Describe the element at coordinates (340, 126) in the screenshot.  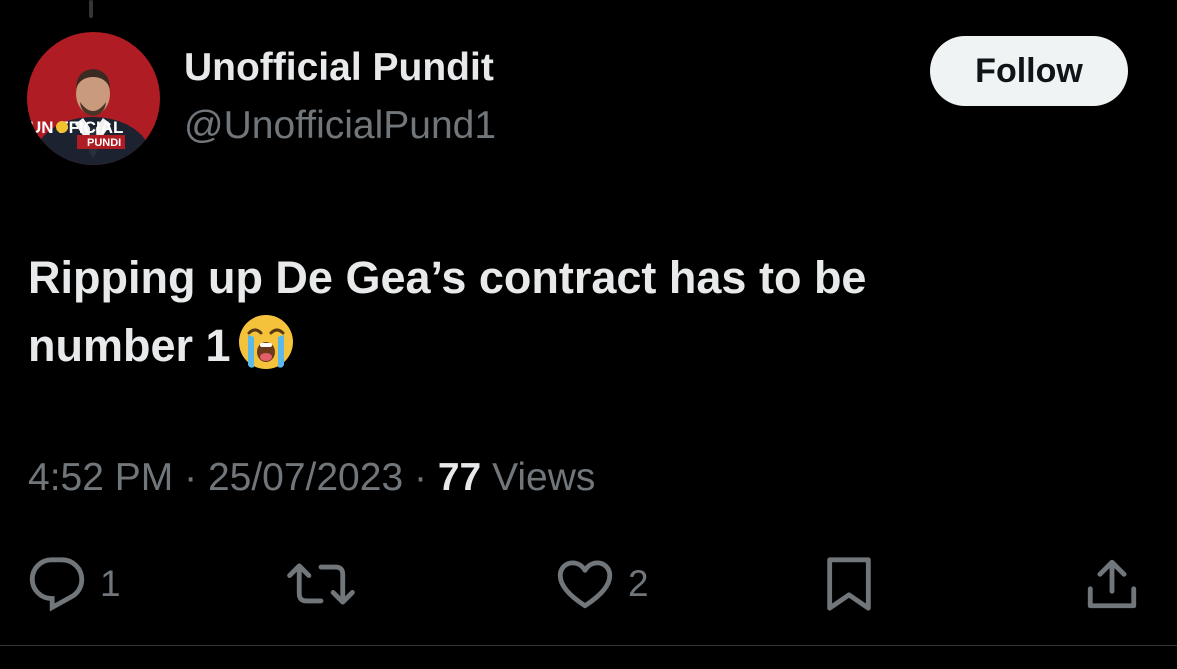
I see `handle: @UnofficialPund1` at that location.